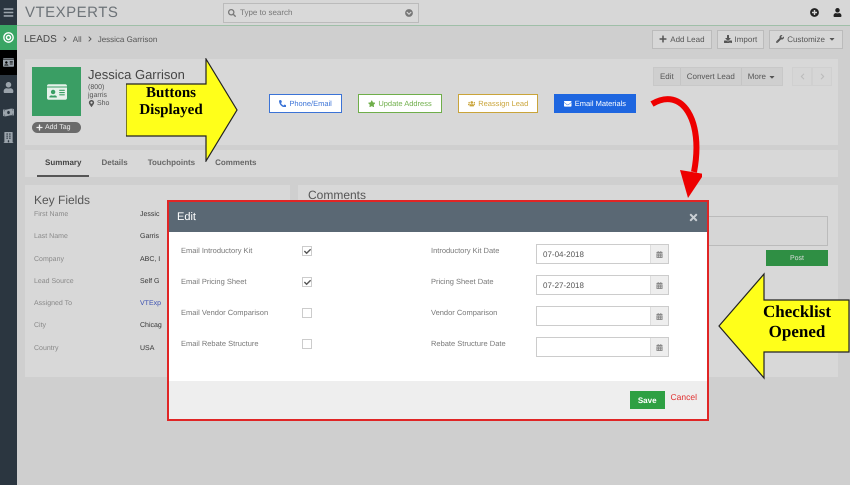 The image size is (850, 485). I want to click on card-title: Comments, so click(337, 195).